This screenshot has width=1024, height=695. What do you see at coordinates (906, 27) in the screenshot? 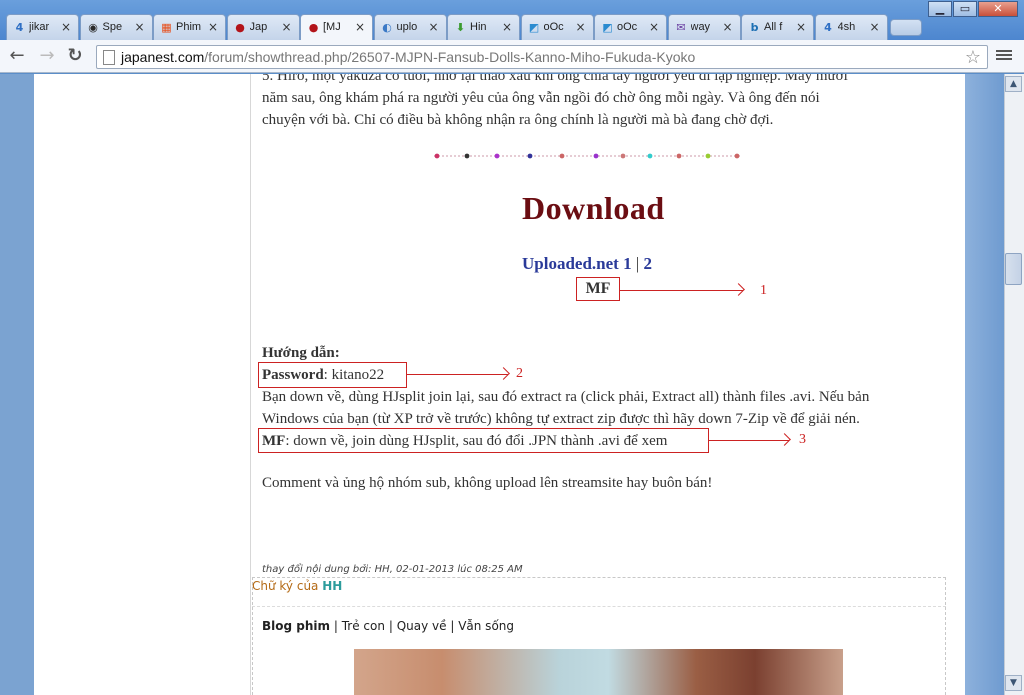
I see `new-tab-button` at bounding box center [906, 27].